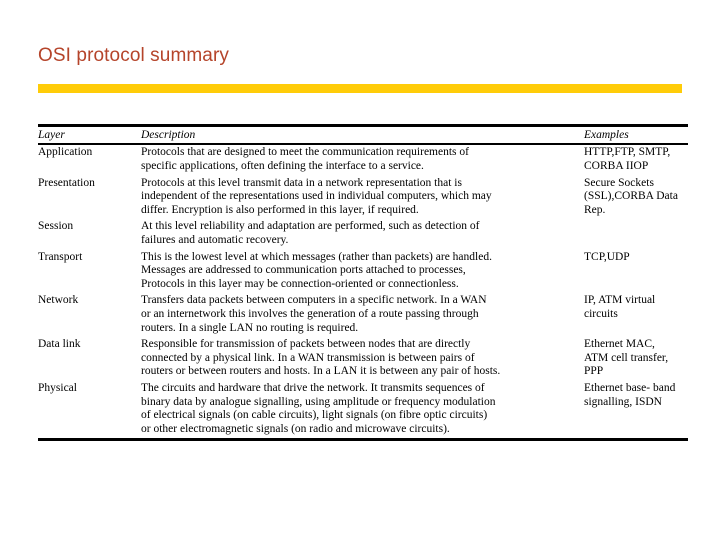  What do you see at coordinates (620, 300) in the screenshot?
I see `examples-line: IP, ATM virtual` at bounding box center [620, 300].